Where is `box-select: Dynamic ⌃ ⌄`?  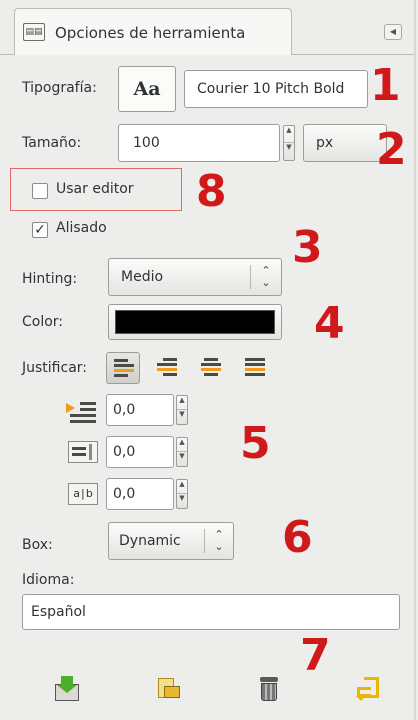 box-select: Dynamic ⌃ ⌄ is located at coordinates (171, 541).